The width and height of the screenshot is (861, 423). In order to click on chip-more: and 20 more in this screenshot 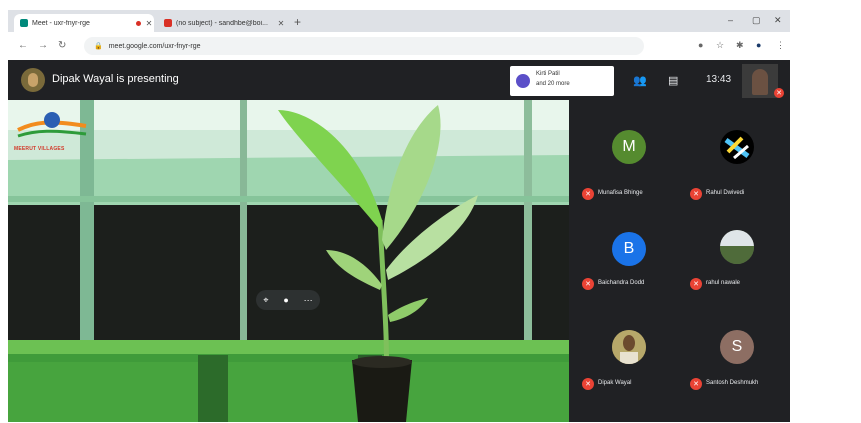, I will do `click(553, 84)`.